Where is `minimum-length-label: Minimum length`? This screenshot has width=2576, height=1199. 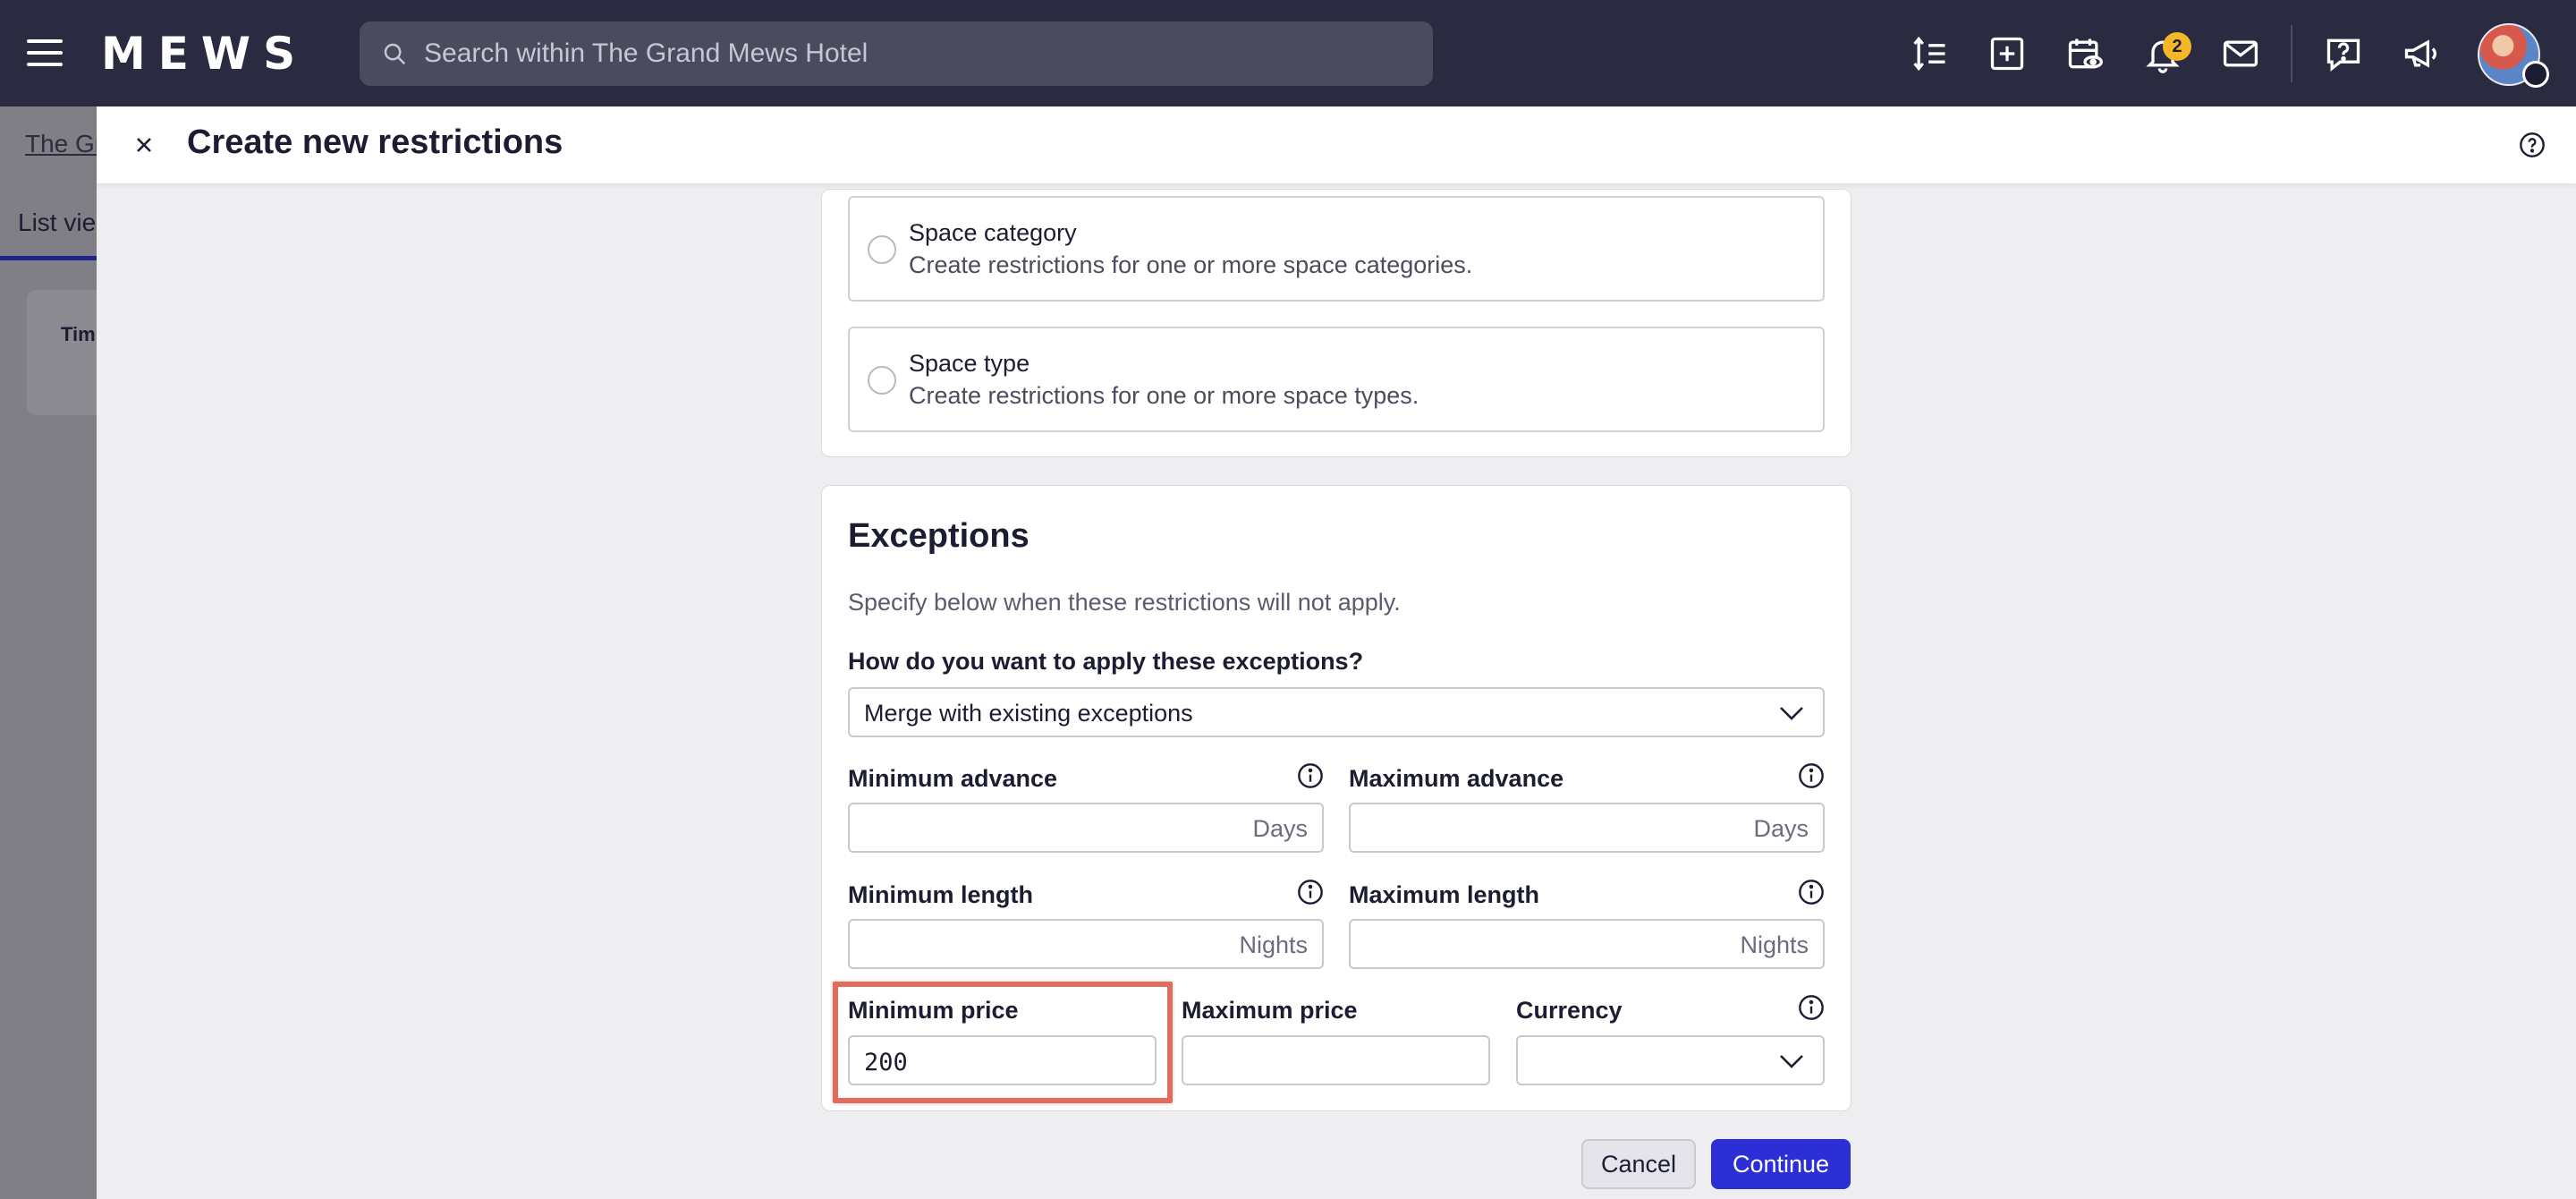
minimum-length-label: Minimum length is located at coordinates (940, 894).